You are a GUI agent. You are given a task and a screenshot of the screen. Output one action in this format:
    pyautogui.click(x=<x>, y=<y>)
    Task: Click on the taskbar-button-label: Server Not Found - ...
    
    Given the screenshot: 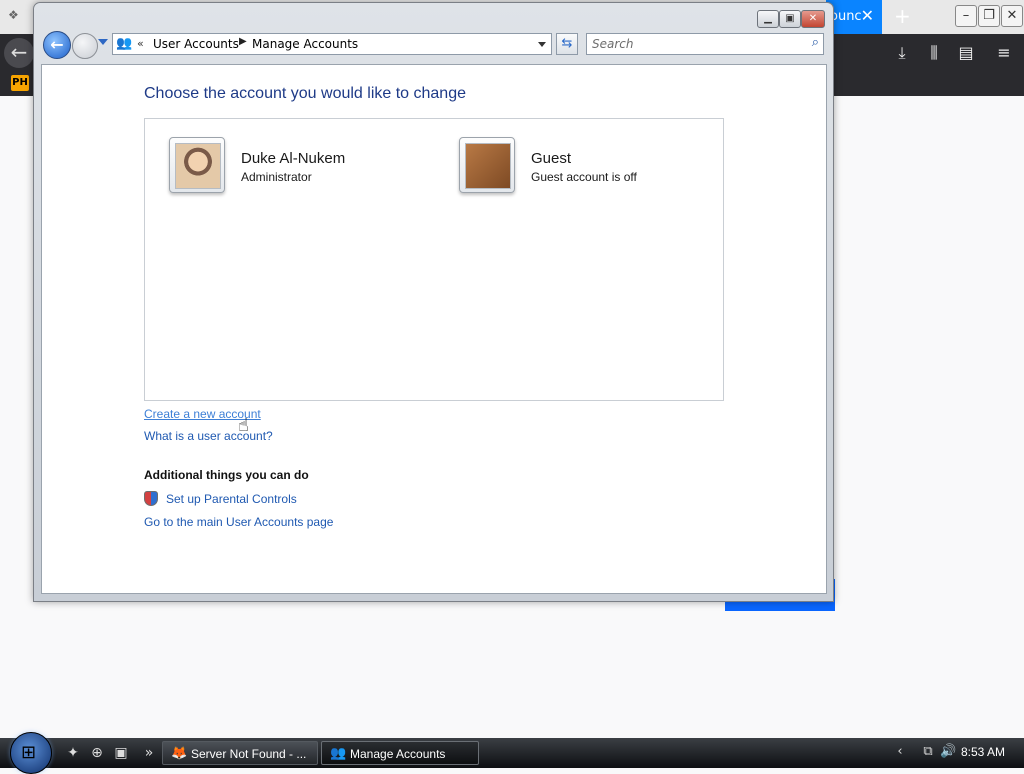 What is the action you would take?
    pyautogui.click(x=249, y=754)
    